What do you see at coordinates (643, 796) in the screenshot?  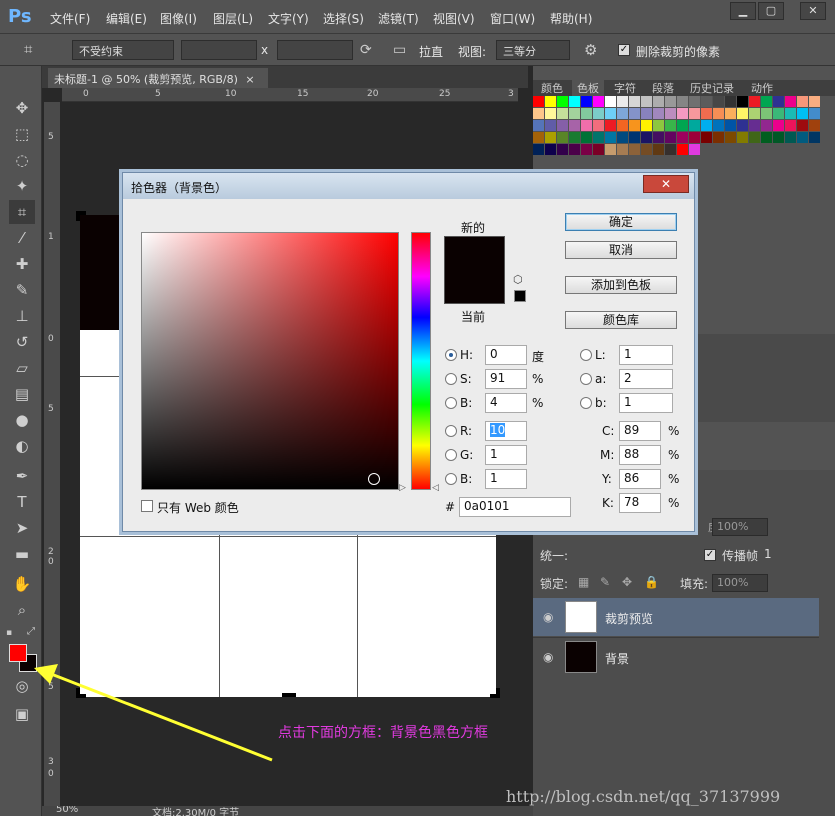 I see `watermark: http://blog.csdn.net/qq_37137999` at bounding box center [643, 796].